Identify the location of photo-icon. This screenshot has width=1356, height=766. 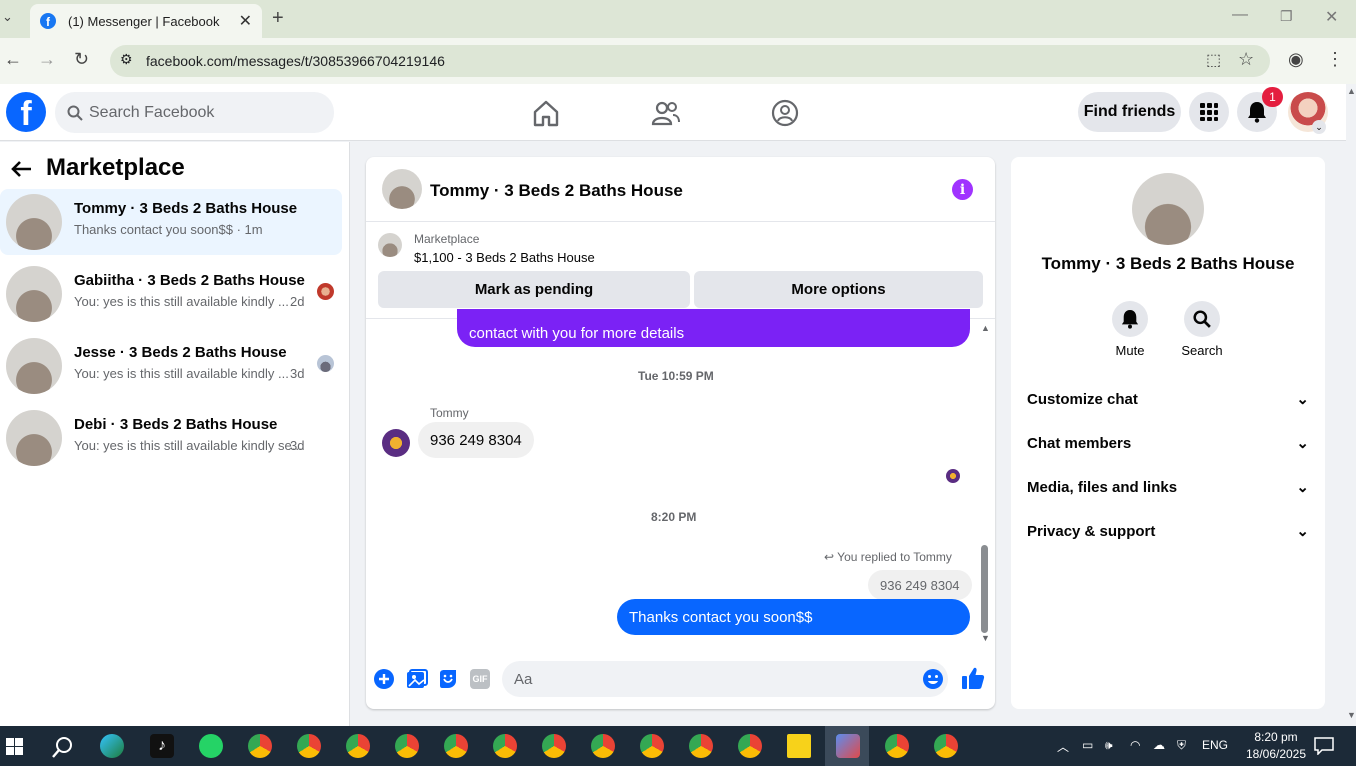
(417, 679).